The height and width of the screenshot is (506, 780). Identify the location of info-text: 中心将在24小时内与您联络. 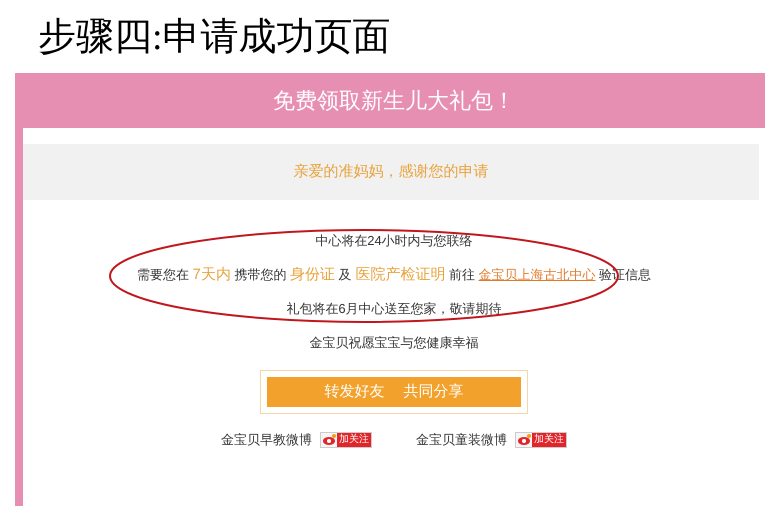
(394, 241).